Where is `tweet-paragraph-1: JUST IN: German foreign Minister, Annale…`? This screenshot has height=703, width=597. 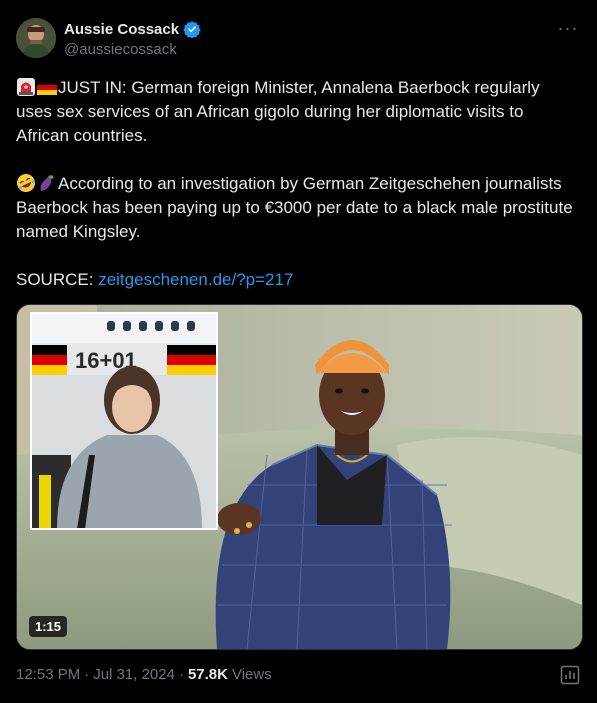
tweet-paragraph-1: JUST IN: German foreign Minister, Annale… is located at coordinates (296, 112).